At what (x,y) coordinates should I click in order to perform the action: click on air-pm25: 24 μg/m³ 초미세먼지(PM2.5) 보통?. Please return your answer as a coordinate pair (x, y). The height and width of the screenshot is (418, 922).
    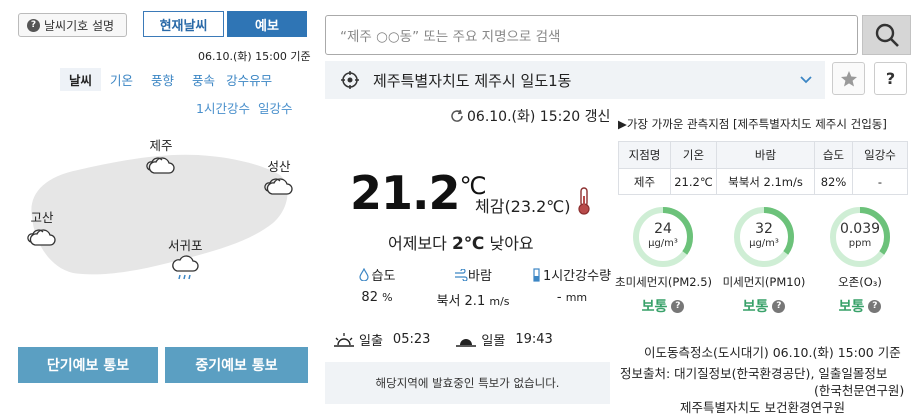
    Looking at the image, I should click on (664, 261).